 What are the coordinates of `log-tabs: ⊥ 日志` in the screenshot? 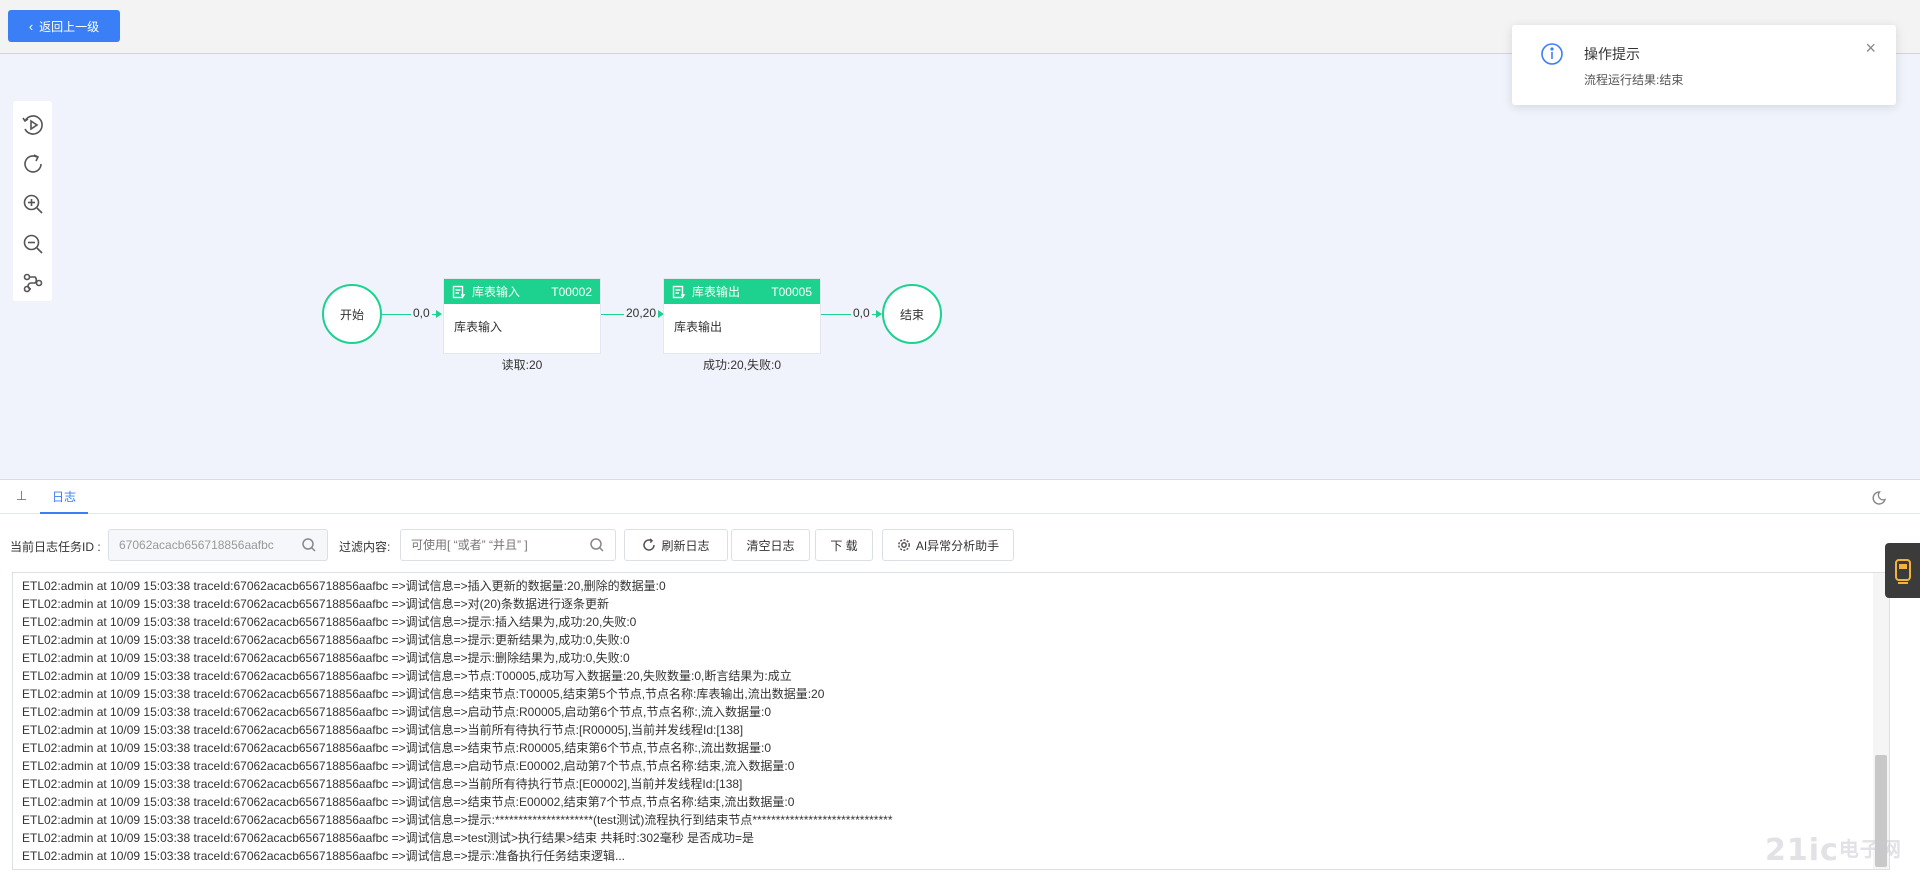 It's located at (960, 497).